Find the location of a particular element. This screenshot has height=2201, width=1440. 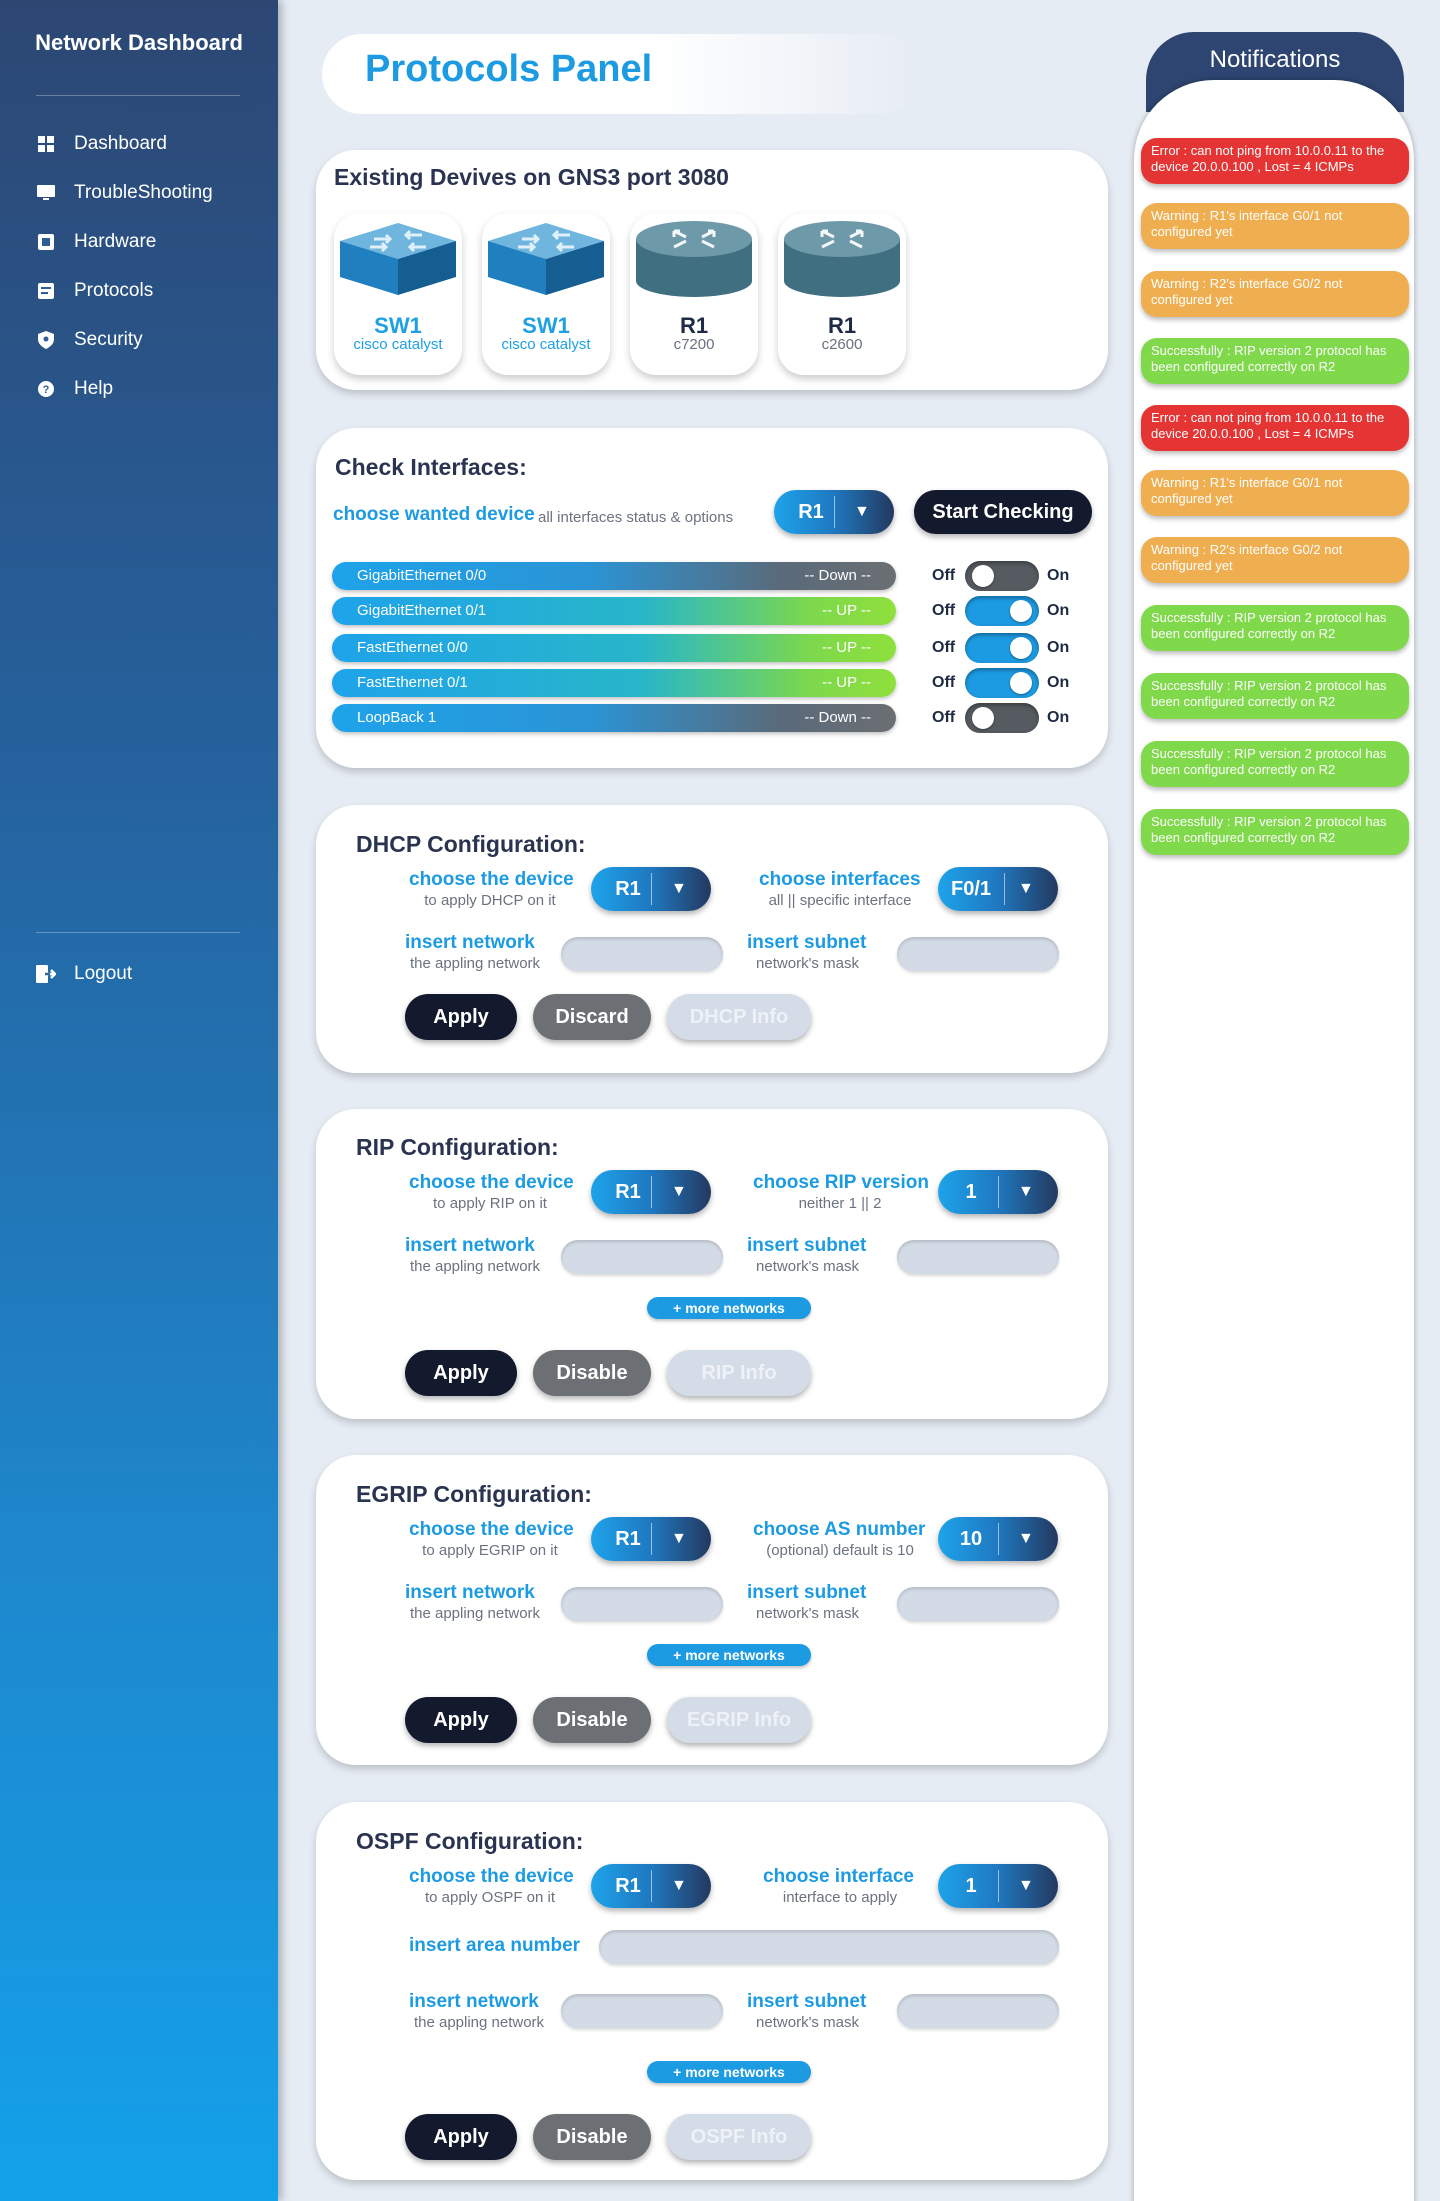

rip-device-select: R1 ▼ is located at coordinates (651, 1192).